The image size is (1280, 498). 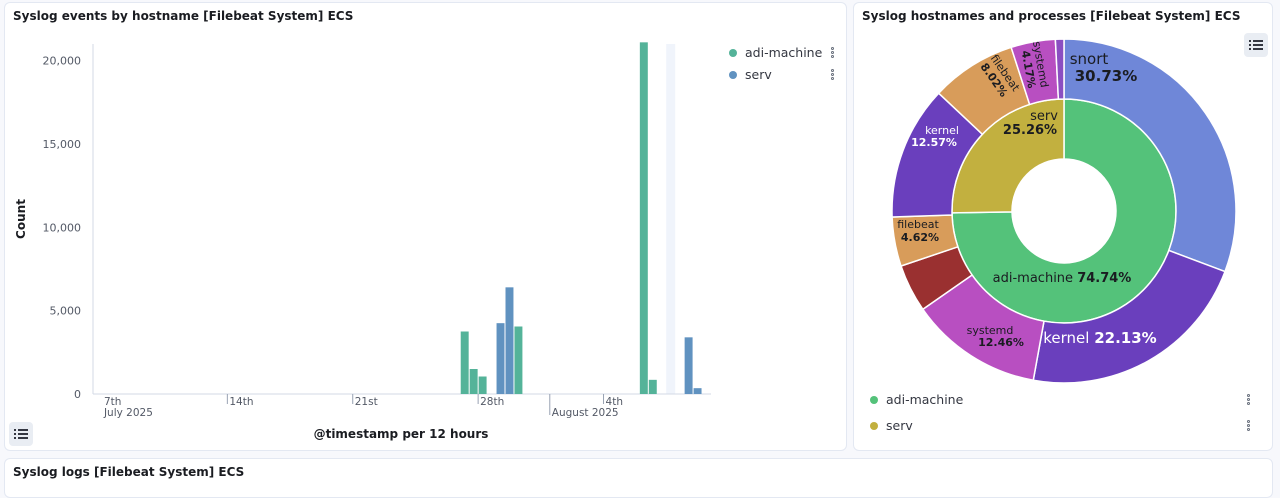 I want to click on x-tick-label: 28th, so click(x=492, y=402).